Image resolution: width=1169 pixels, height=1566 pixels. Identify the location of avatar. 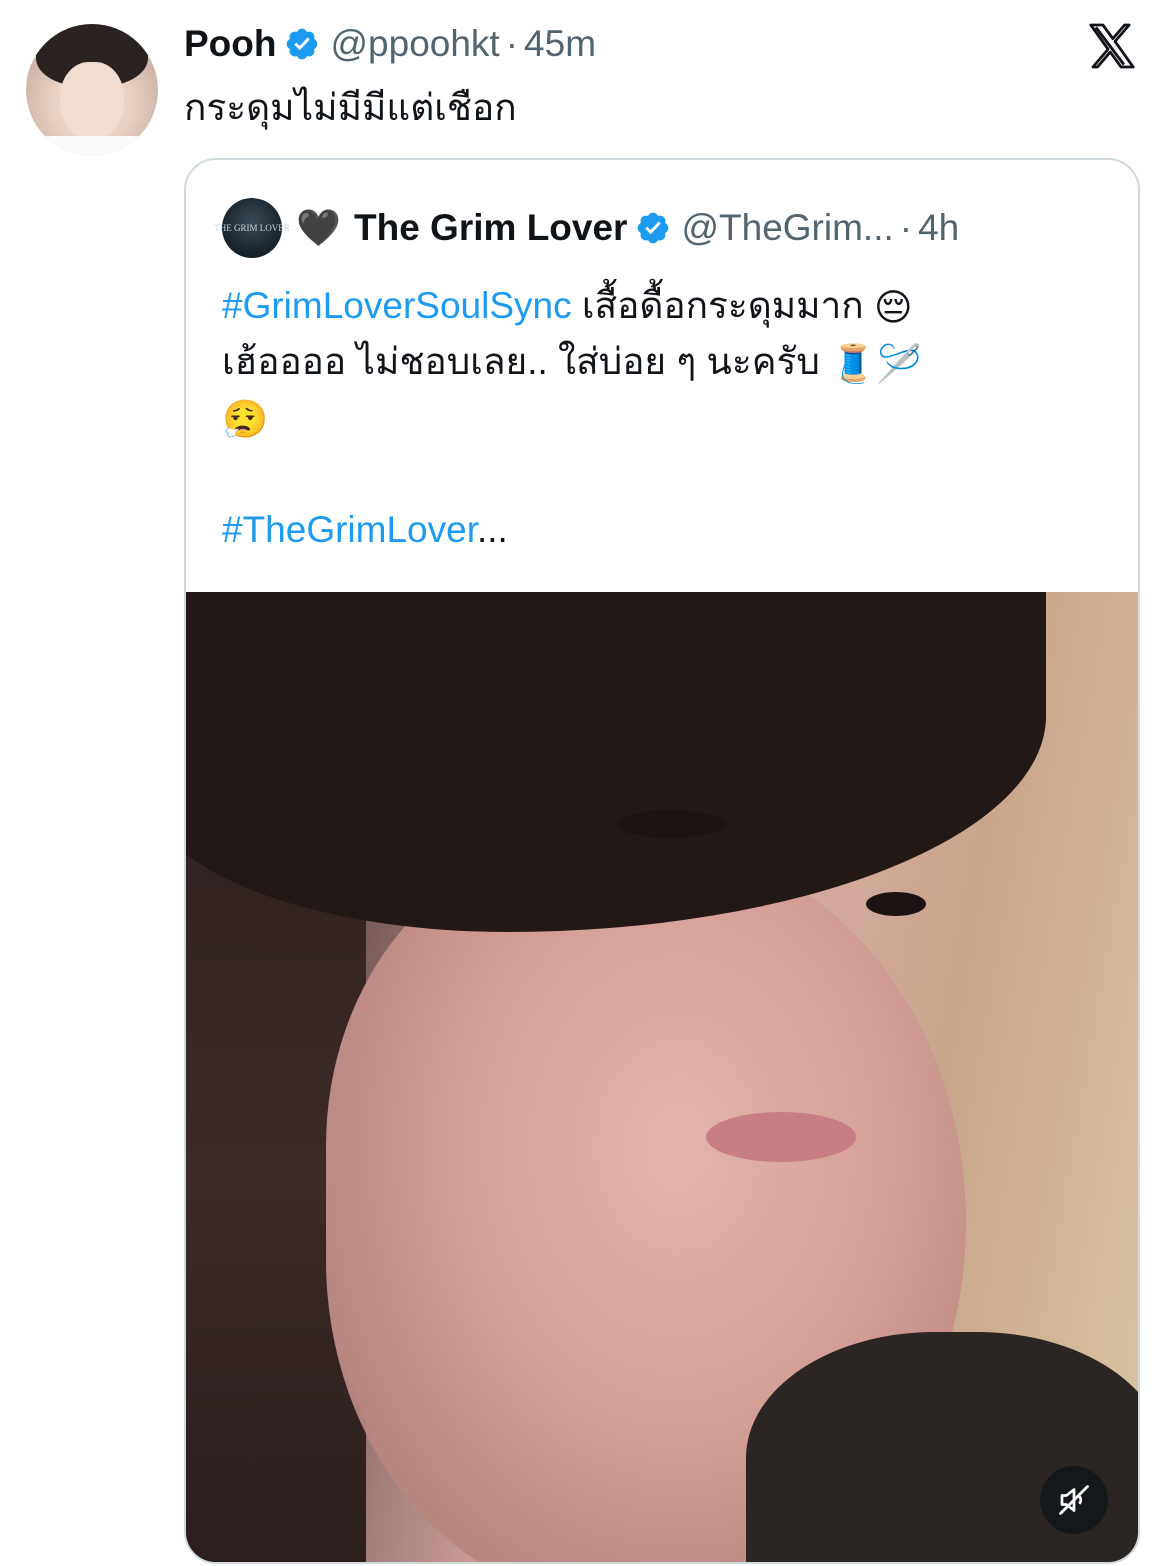
(92, 90).